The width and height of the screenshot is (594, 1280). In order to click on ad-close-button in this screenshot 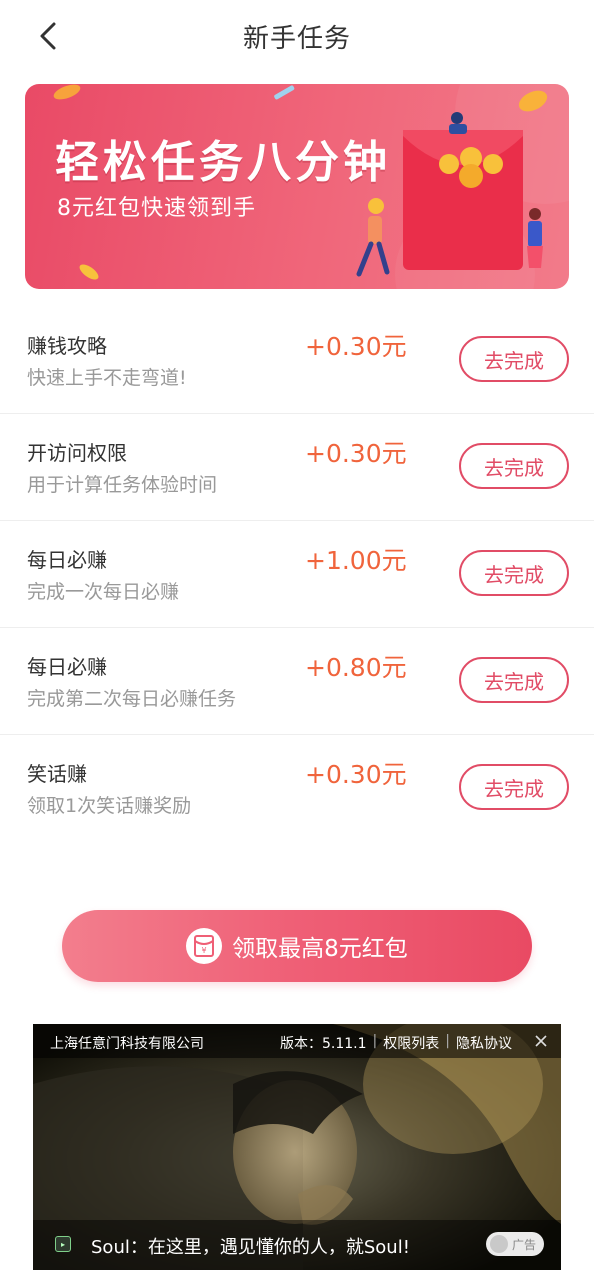, I will do `click(541, 1041)`.